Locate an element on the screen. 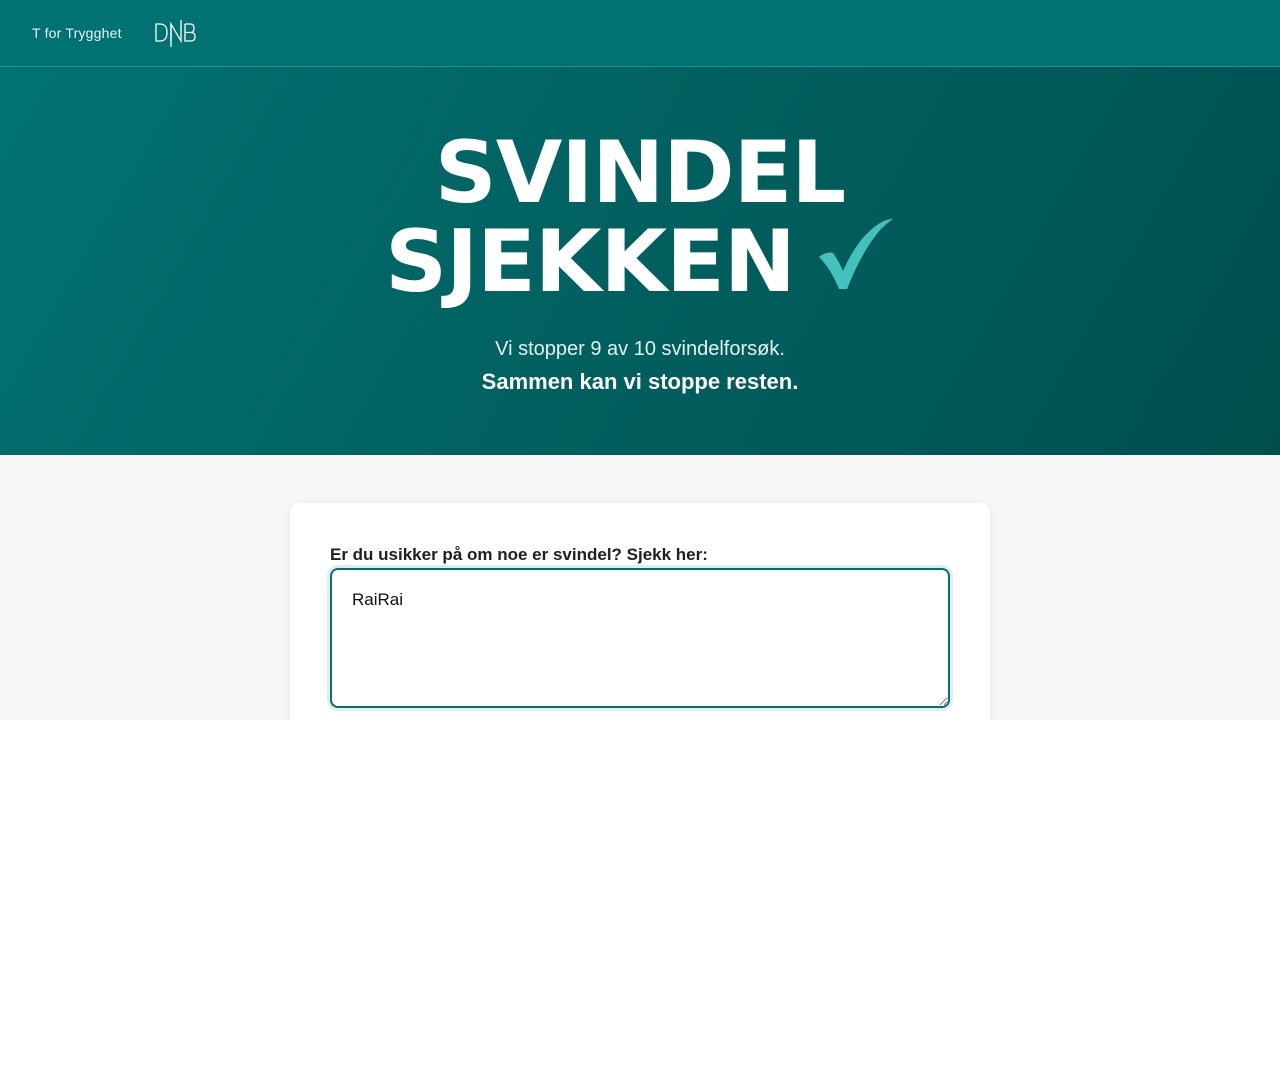 This screenshot has width=1280, height=1092. dnb-logo-icon is located at coordinates (175, 33).